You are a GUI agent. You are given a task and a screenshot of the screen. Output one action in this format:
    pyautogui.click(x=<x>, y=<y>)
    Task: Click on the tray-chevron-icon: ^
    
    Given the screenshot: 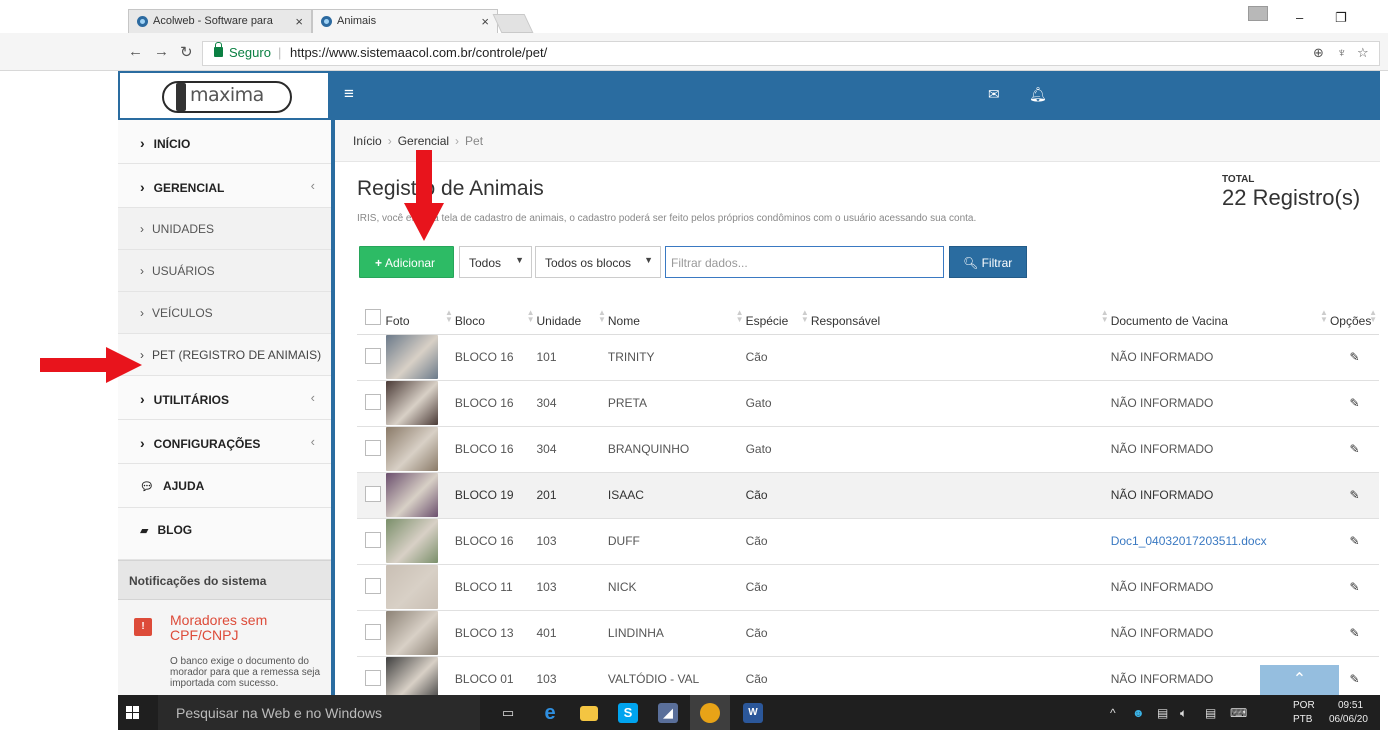 What is the action you would take?
    pyautogui.click(x=1113, y=713)
    